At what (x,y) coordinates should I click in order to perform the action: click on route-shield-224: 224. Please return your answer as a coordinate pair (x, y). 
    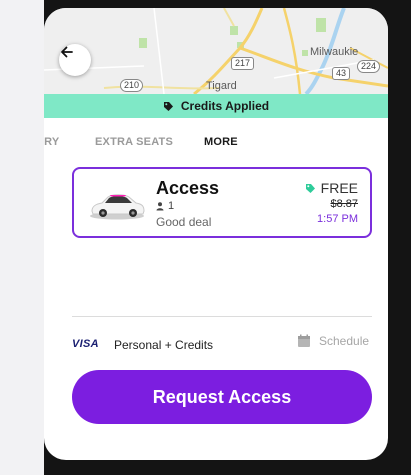
    Looking at the image, I should click on (369, 66).